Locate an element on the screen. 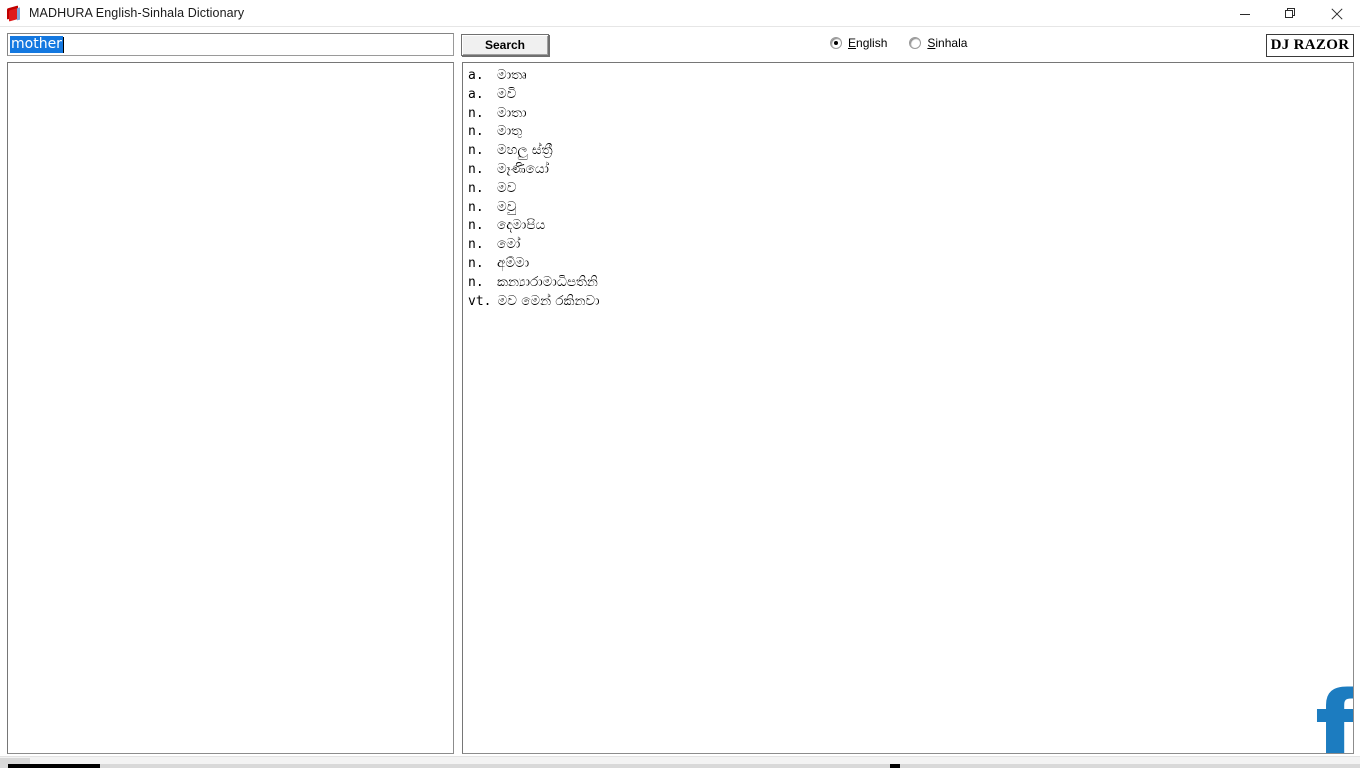  toolbar: mother is located at coordinates (680, 43).